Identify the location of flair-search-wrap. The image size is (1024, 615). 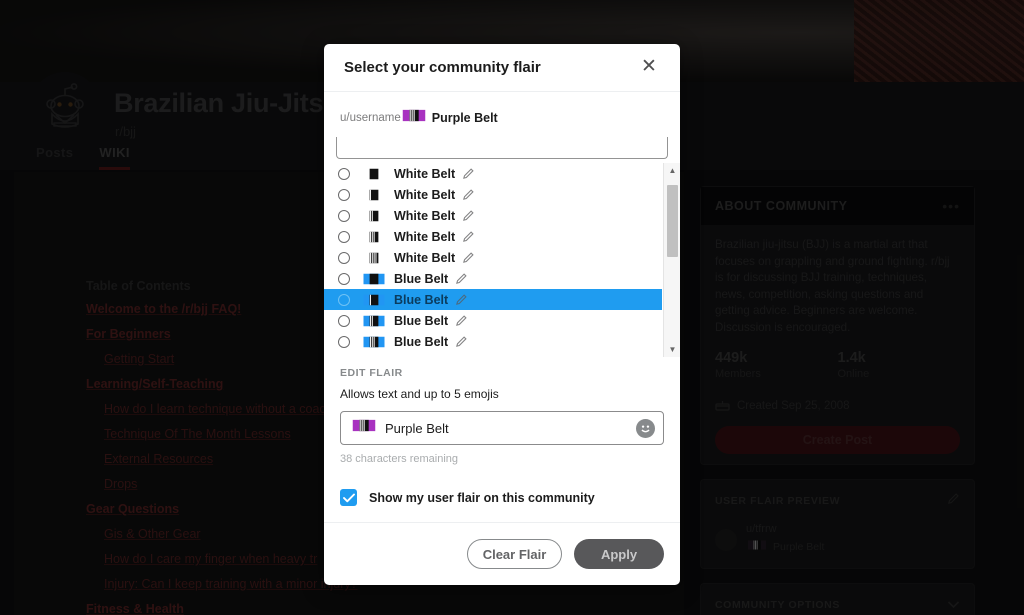
(502, 148).